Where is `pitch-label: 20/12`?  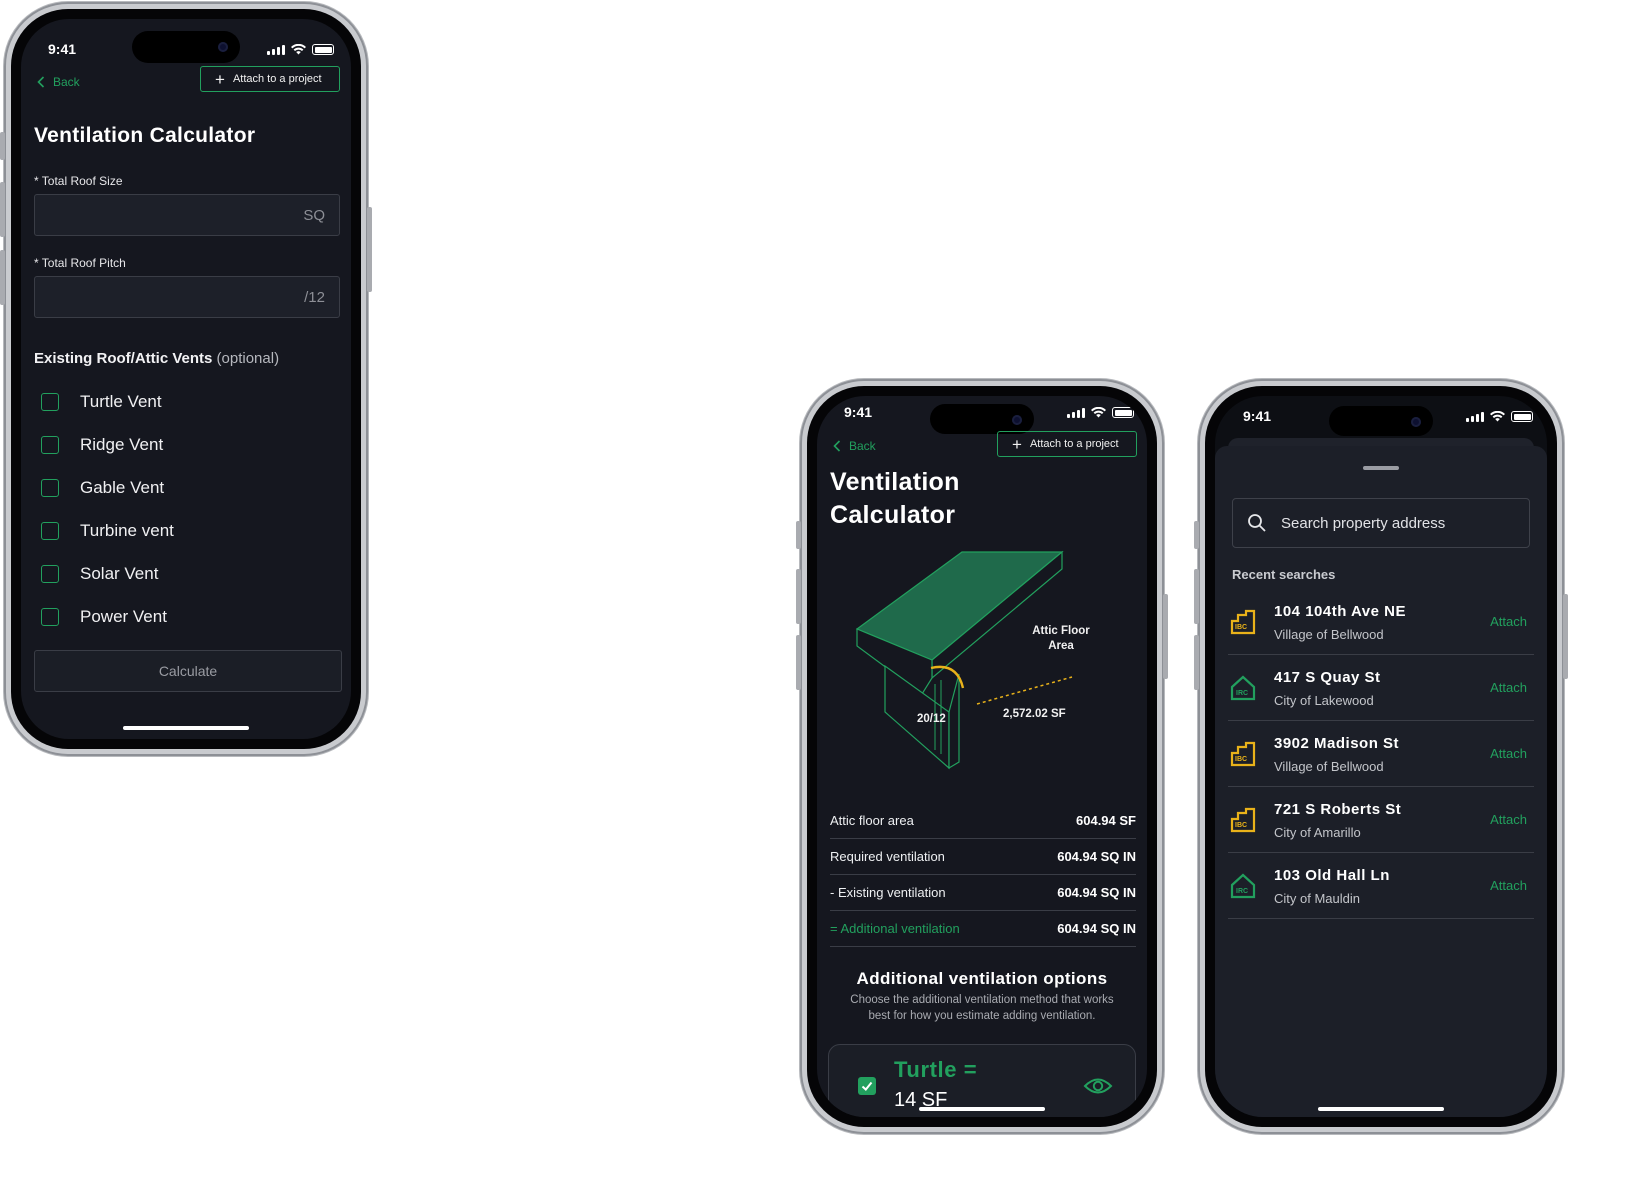 pitch-label: 20/12 is located at coordinates (931, 719).